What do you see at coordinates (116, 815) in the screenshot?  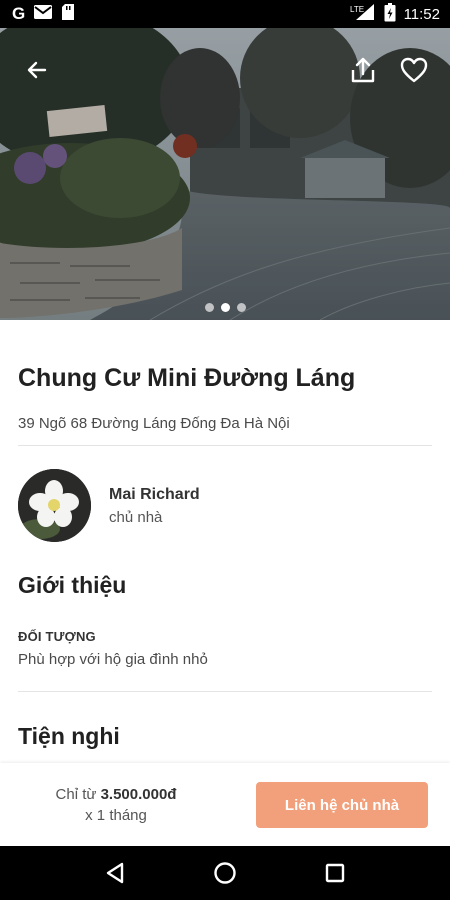 I see `price-period: x 1 tháng` at bounding box center [116, 815].